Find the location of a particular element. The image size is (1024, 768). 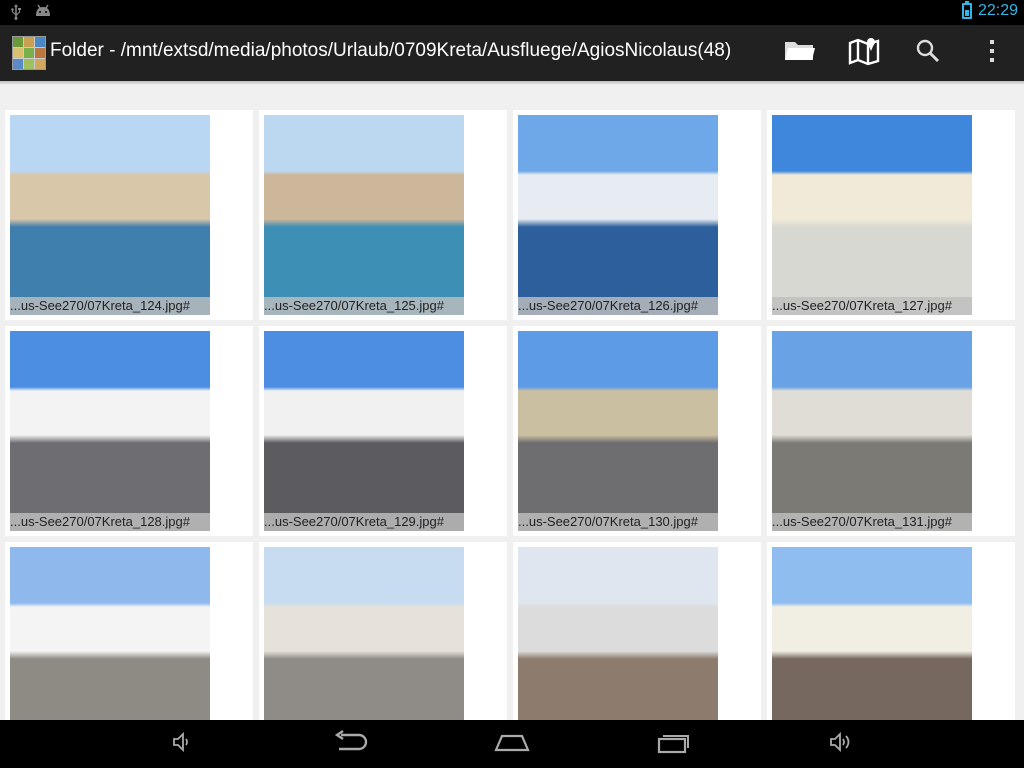

search-icon is located at coordinates (928, 53).